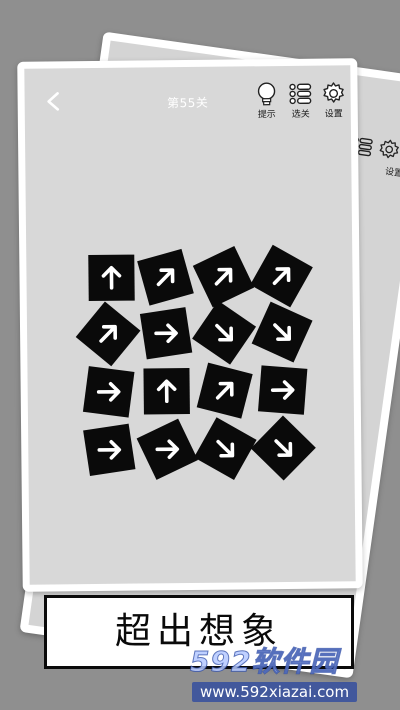 Image resolution: width=400 pixels, height=710 pixels. Describe the element at coordinates (275, 692) in the screenshot. I see `watermark-url: www.592xiazai.com` at that location.